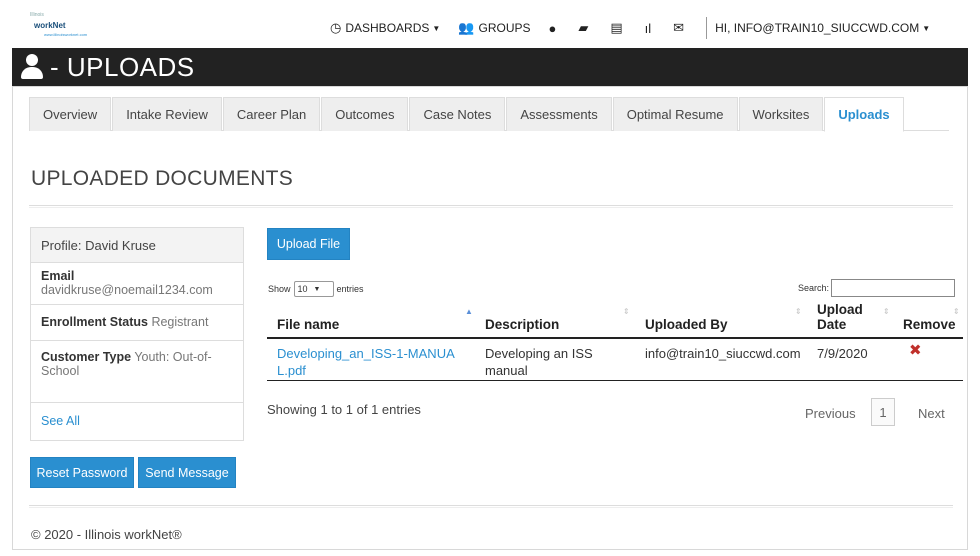  Describe the element at coordinates (137, 245) in the screenshot. I see `profile-header: Profile: David Kruse` at that location.